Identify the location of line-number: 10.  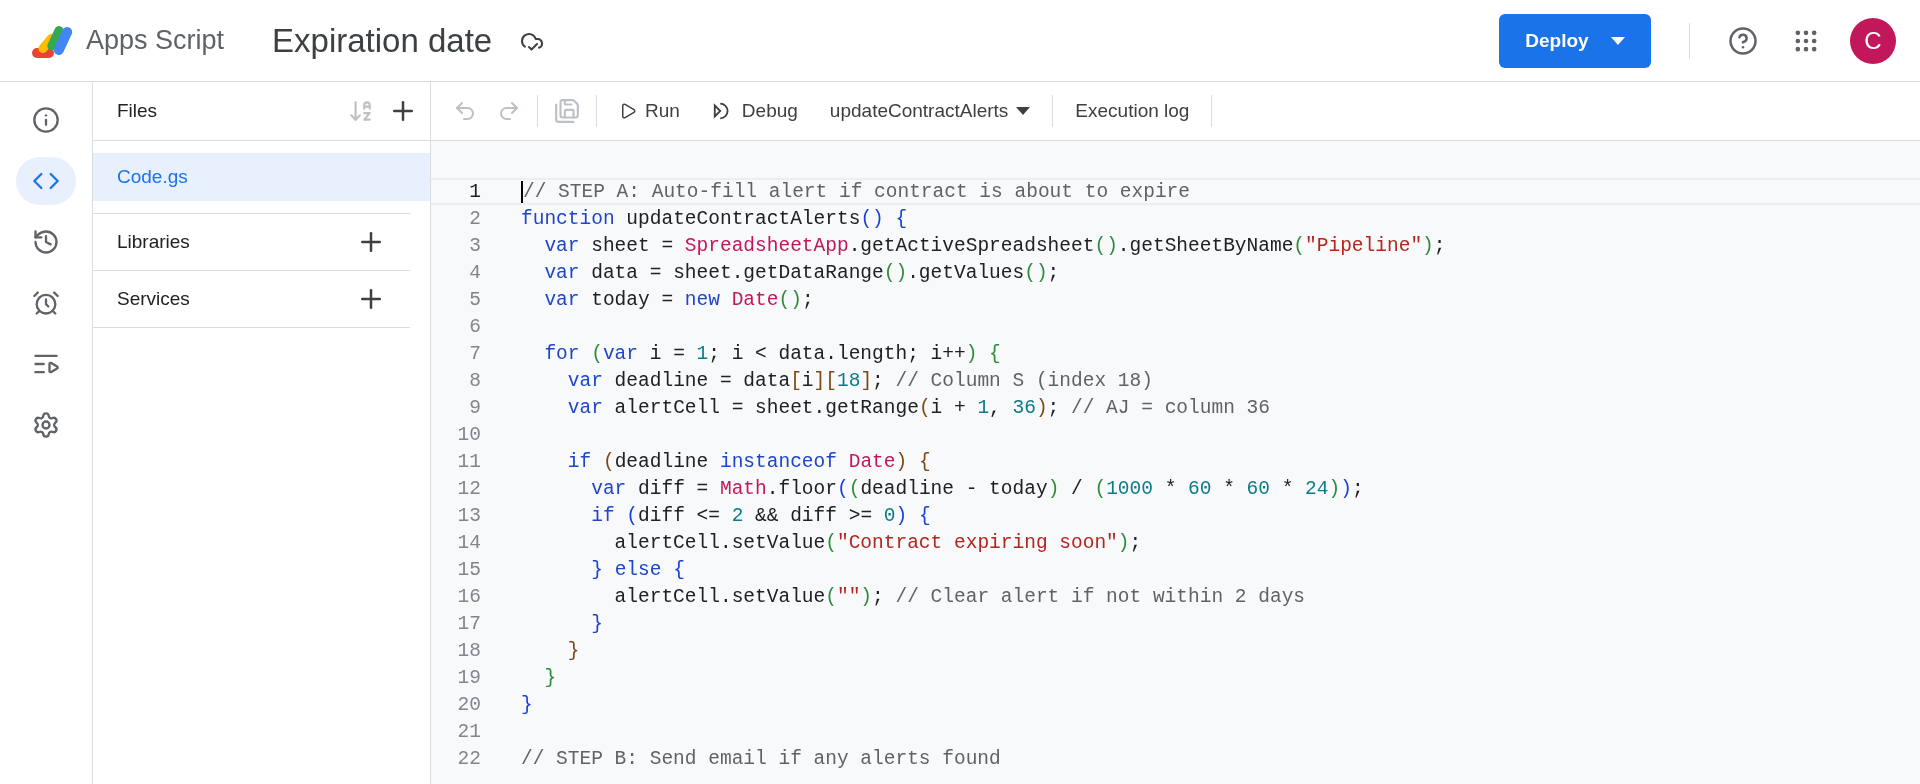
(469, 434).